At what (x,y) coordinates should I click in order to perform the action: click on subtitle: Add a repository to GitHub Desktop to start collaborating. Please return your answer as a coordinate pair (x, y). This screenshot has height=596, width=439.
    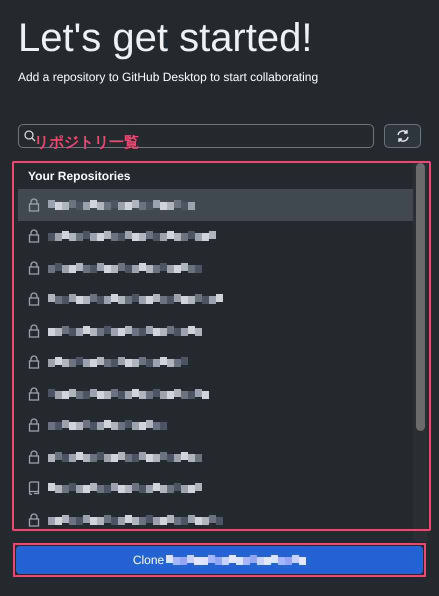
    Looking at the image, I should click on (169, 77).